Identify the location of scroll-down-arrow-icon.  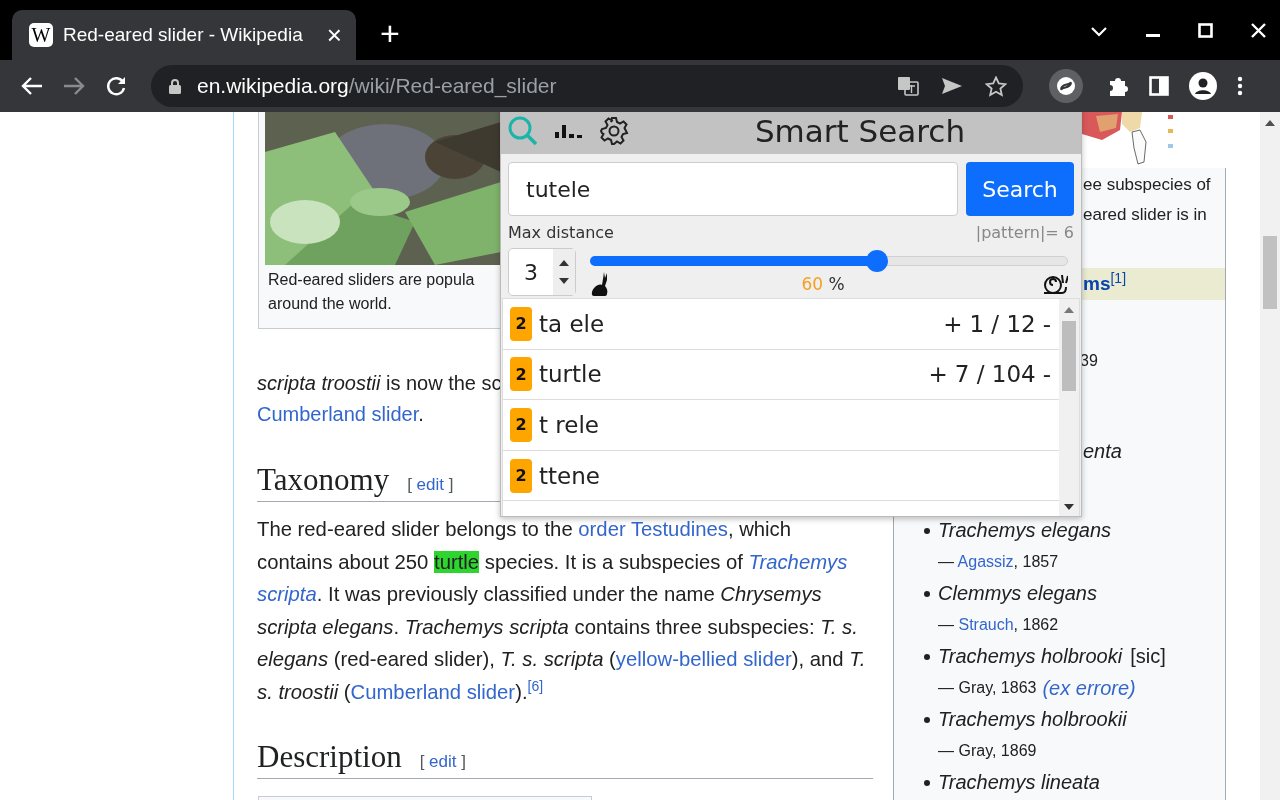
(1069, 507).